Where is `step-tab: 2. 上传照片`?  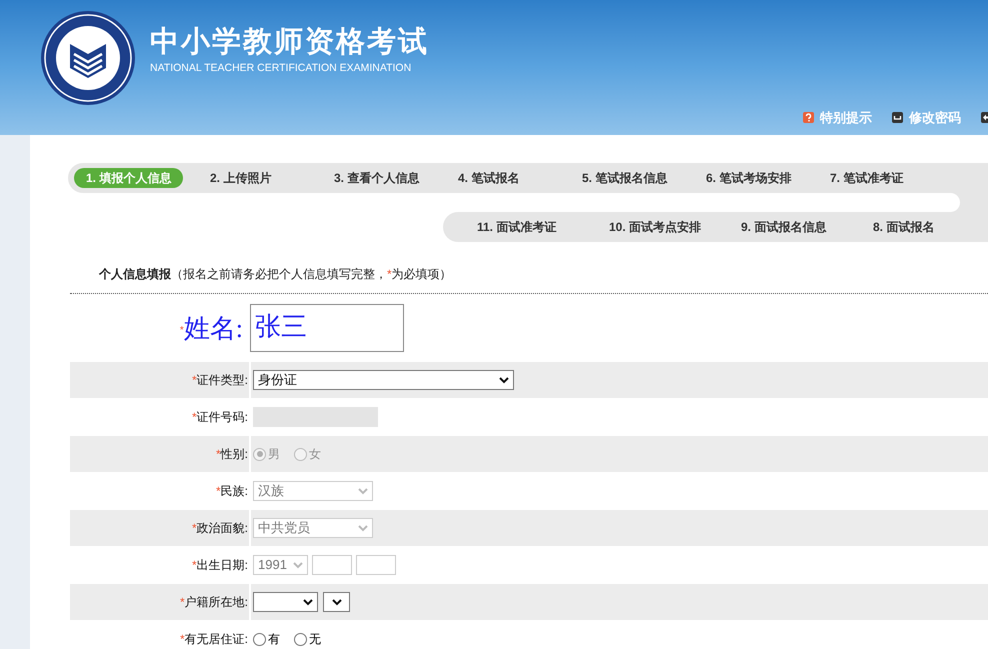
step-tab: 2. 上传照片 is located at coordinates (241, 178).